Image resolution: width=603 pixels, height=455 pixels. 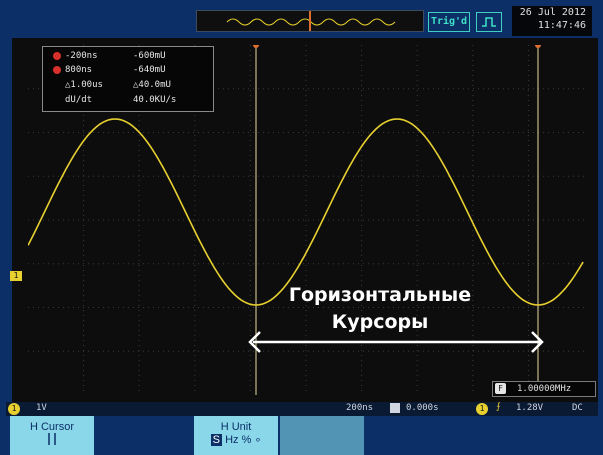 I want to click on frequency-counter: F 1.00000MHz, so click(x=544, y=389).